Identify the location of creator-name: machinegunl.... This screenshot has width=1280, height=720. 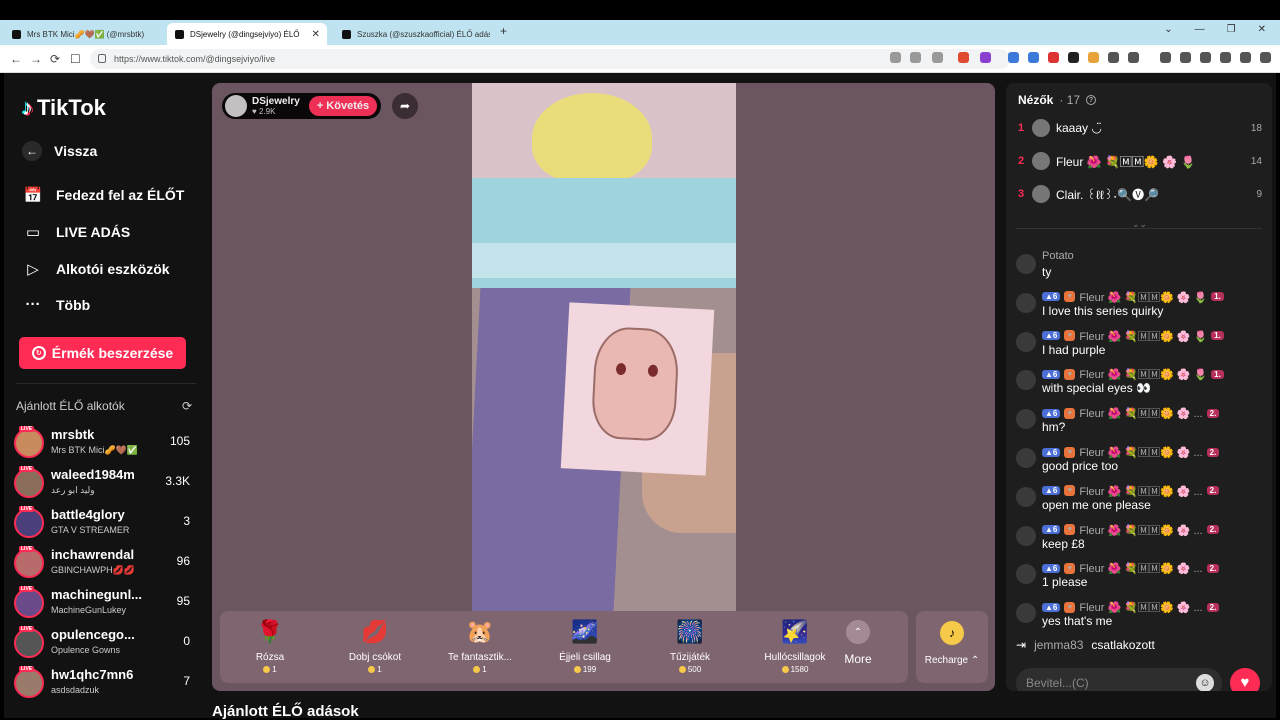
(101, 594).